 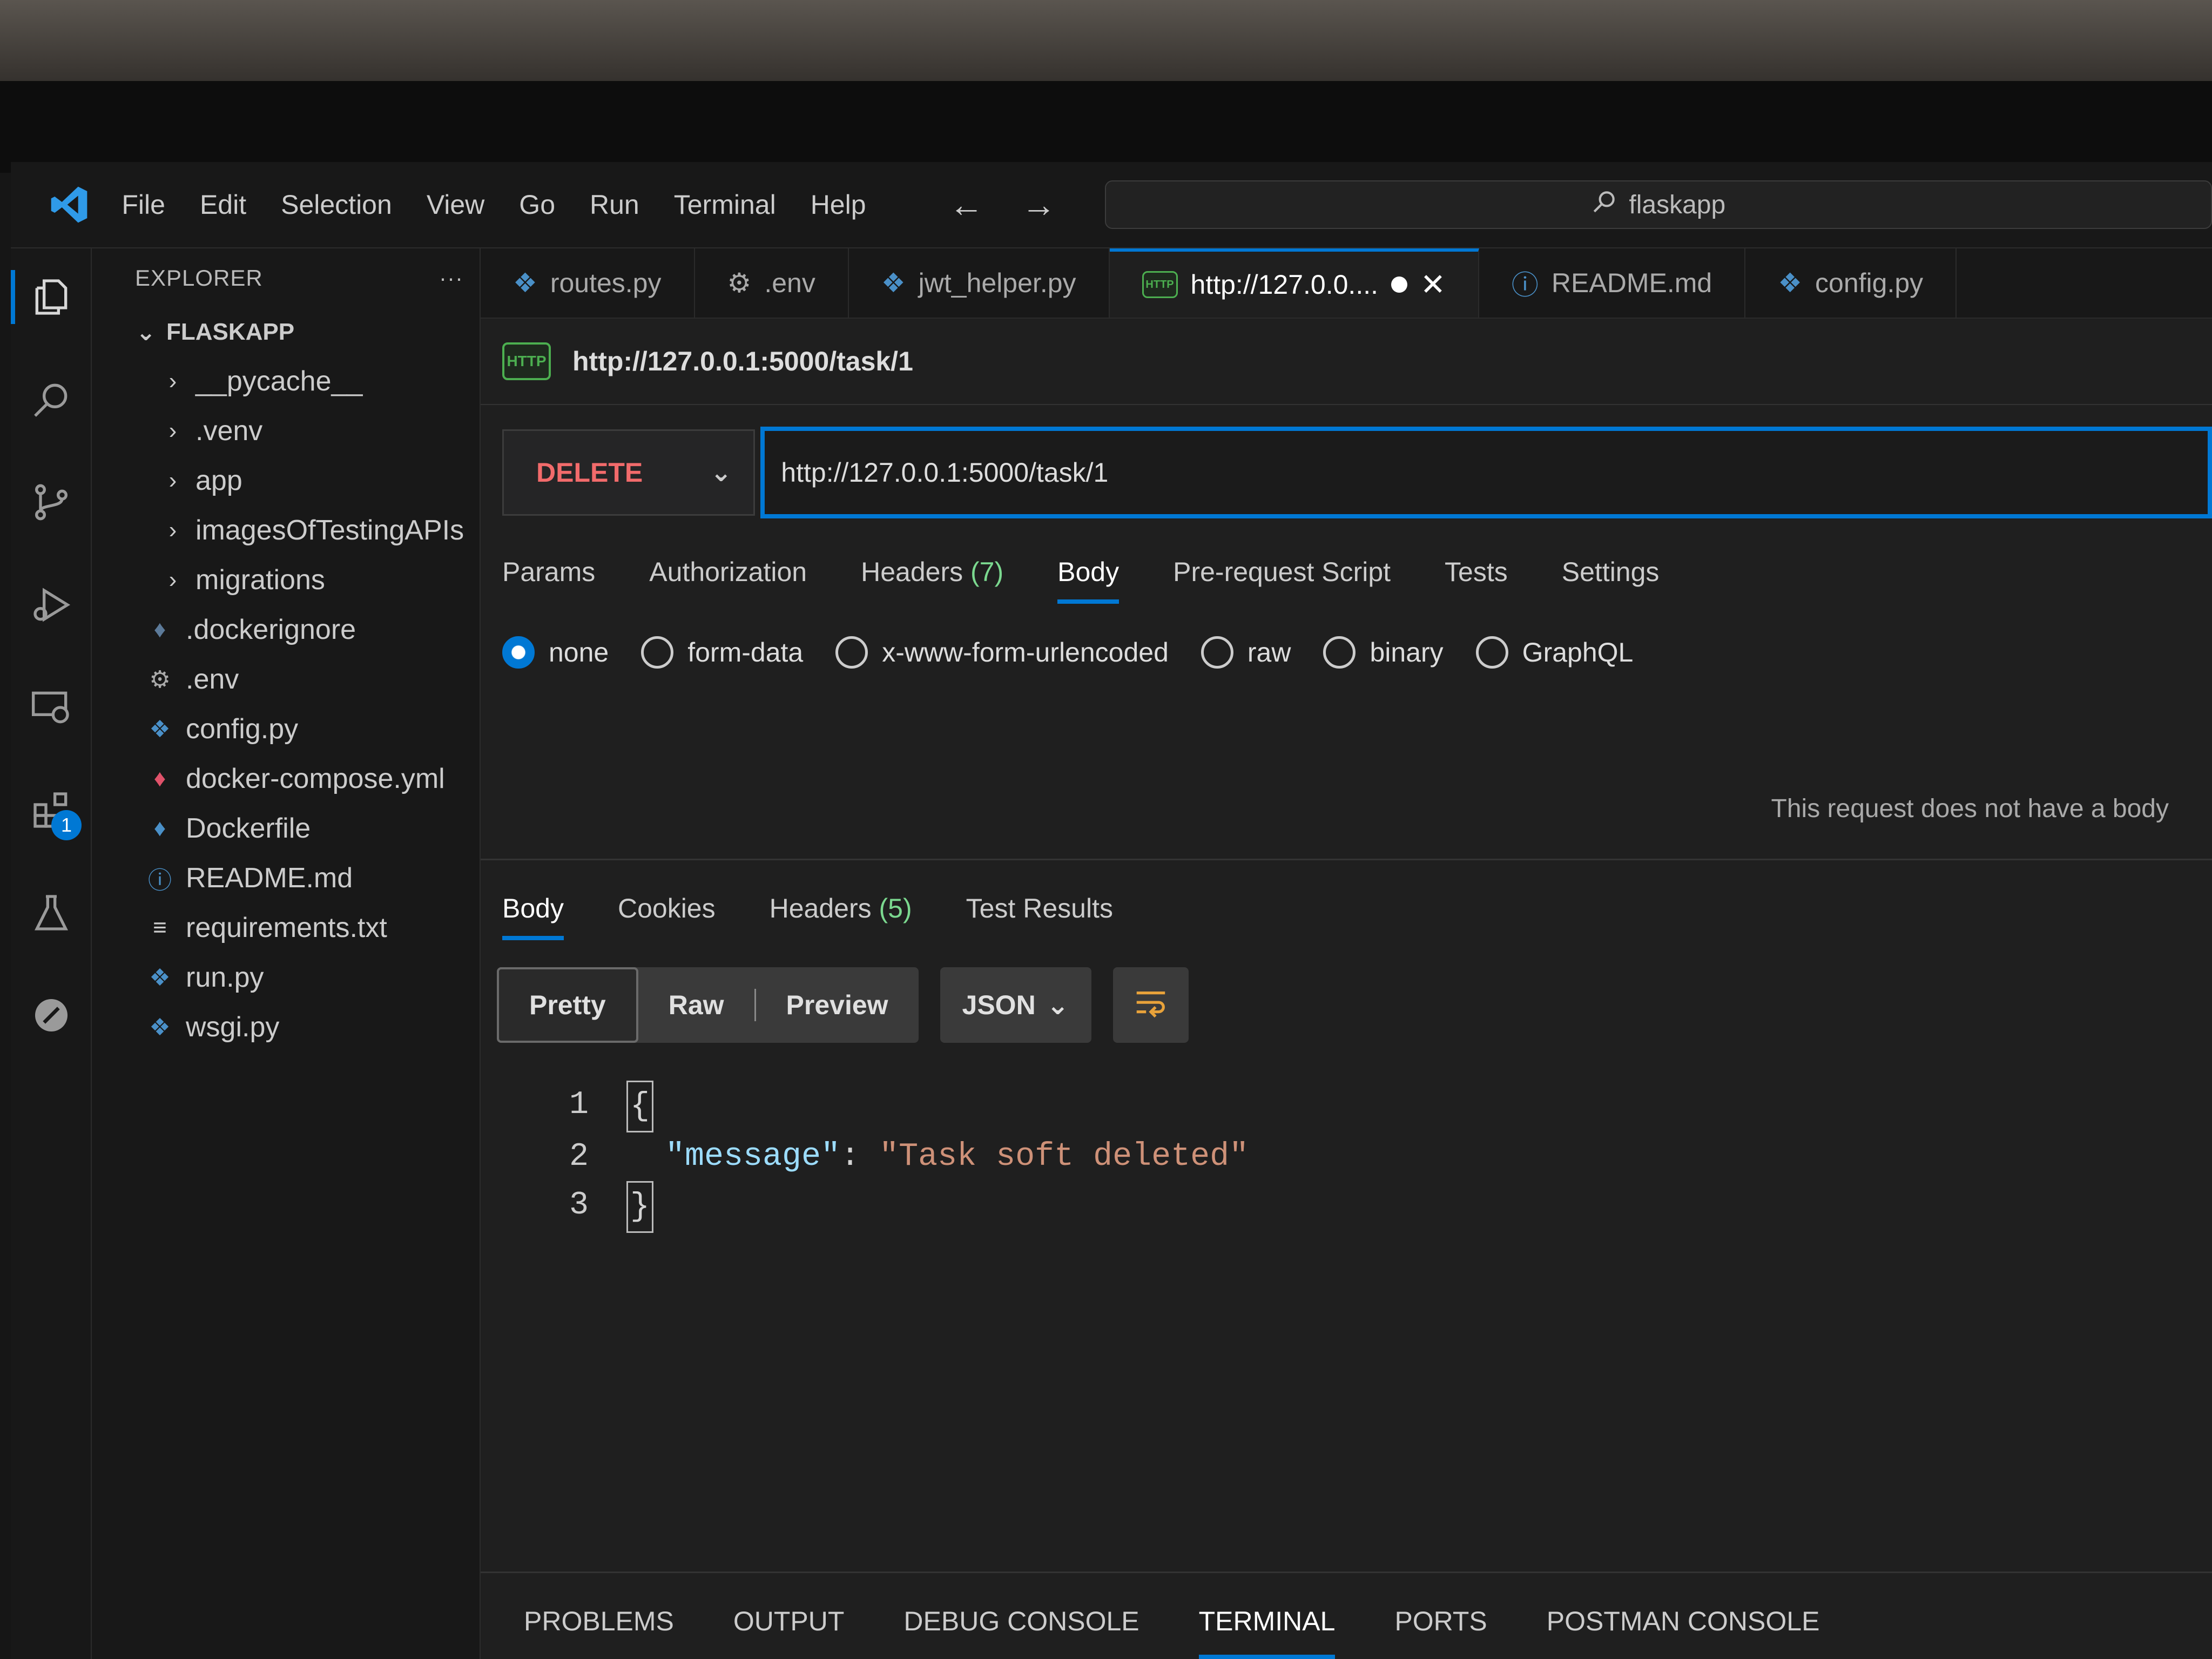 I want to click on menu-file: File, so click(x=143, y=204).